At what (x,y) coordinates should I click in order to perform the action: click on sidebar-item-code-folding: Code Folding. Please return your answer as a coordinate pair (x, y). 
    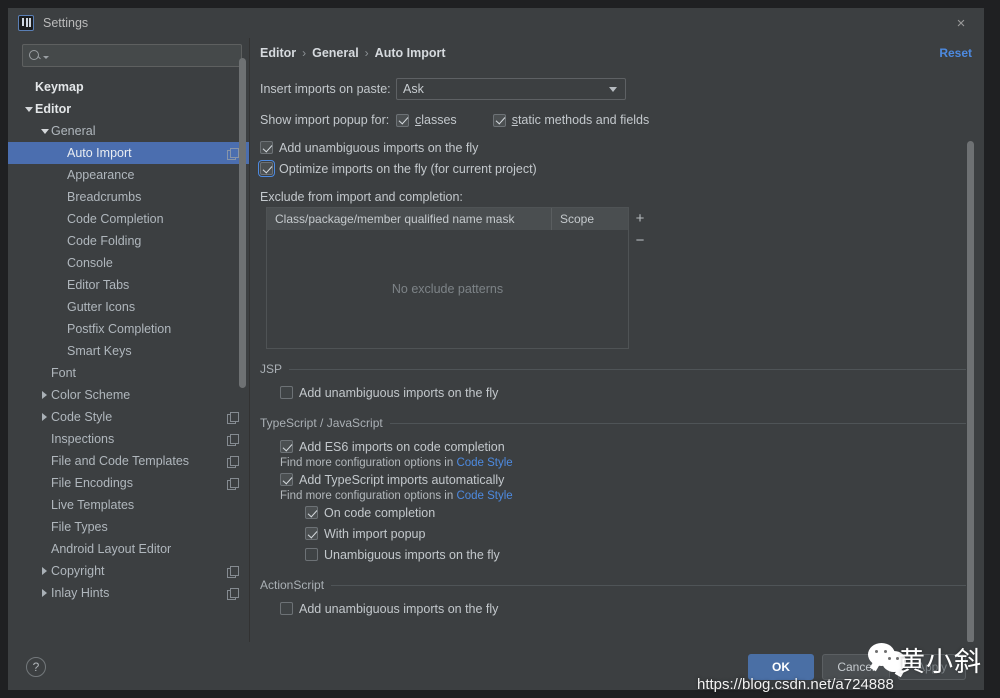
    Looking at the image, I should click on (129, 241).